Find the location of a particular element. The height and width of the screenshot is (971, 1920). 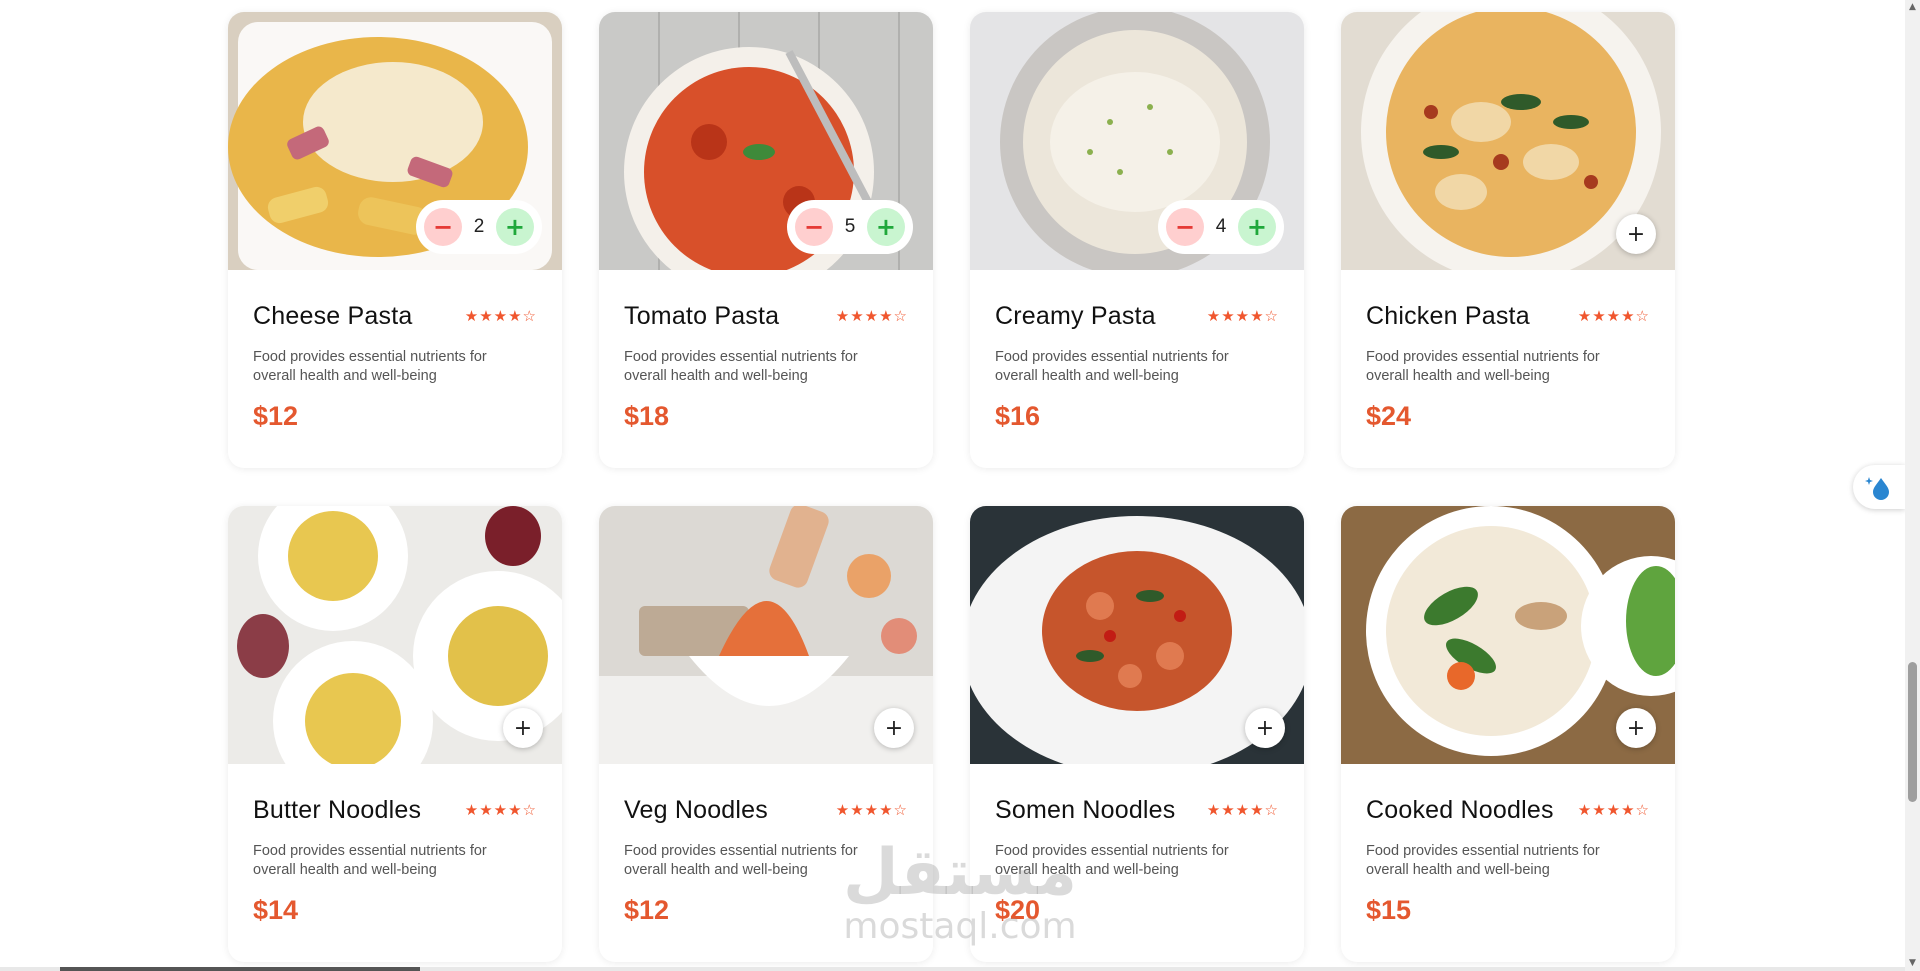

somen-noodles-image: + is located at coordinates (1137, 635).